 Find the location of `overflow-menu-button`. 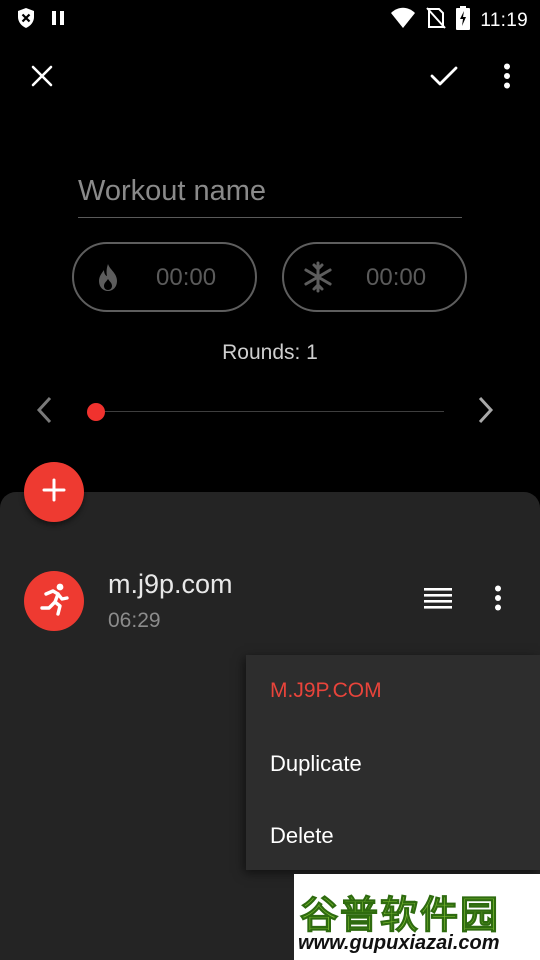

overflow-menu-button is located at coordinates (507, 78).